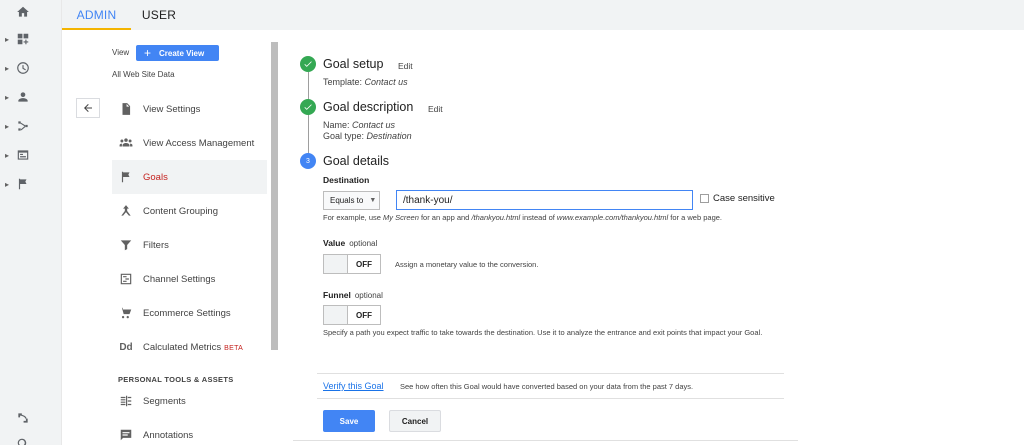 This screenshot has height=445, width=1024. Describe the element at coordinates (336, 264) in the screenshot. I see `toggle-knob` at that location.